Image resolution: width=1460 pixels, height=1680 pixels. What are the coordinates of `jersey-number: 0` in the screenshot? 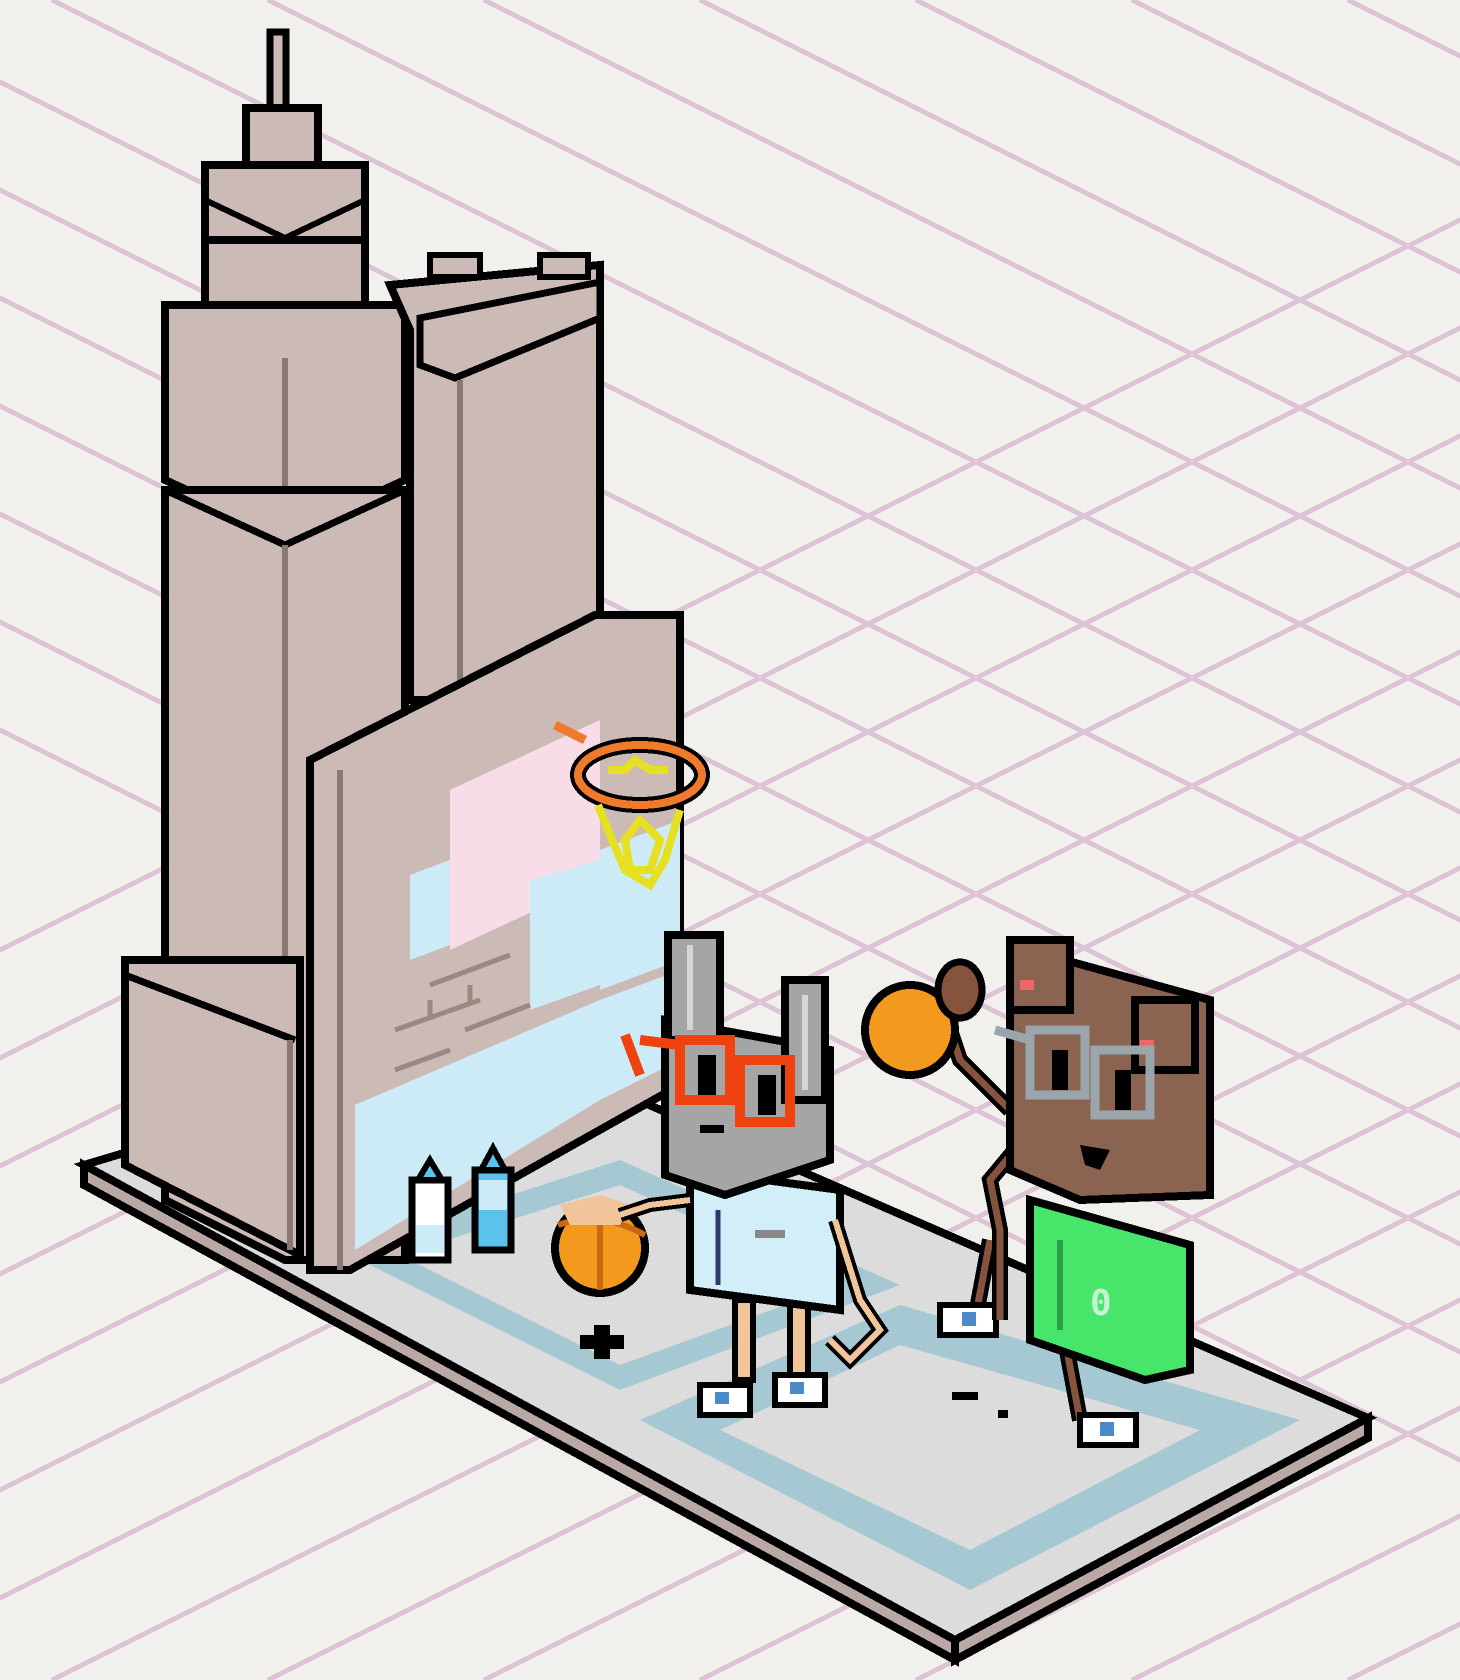 It's located at (1101, 1303).